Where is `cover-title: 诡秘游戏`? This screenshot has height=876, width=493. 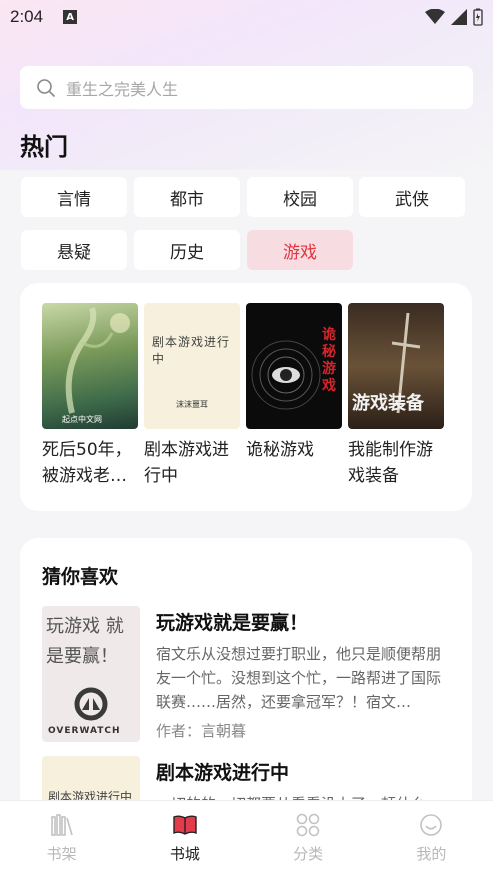 cover-title: 诡秘游戏 is located at coordinates (329, 360).